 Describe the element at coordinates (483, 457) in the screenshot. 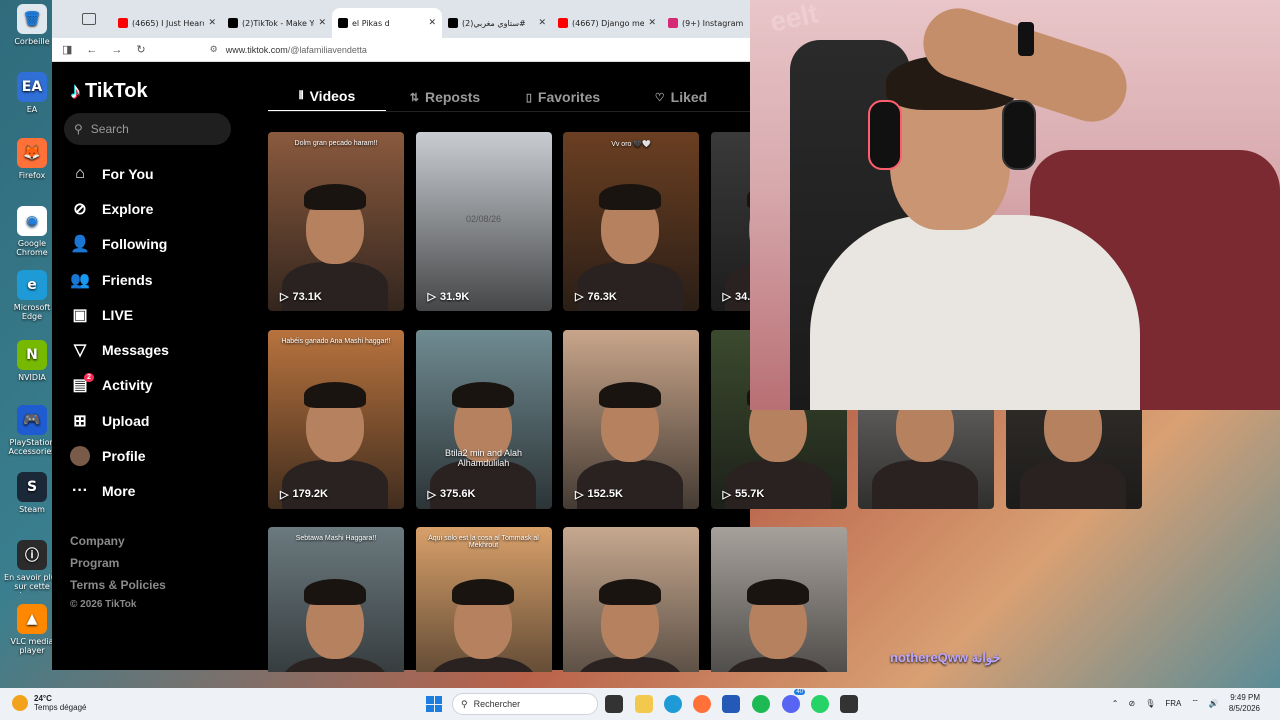

I see `video-subtitle: Btila2 min and Alah Alhamdulilah` at that location.